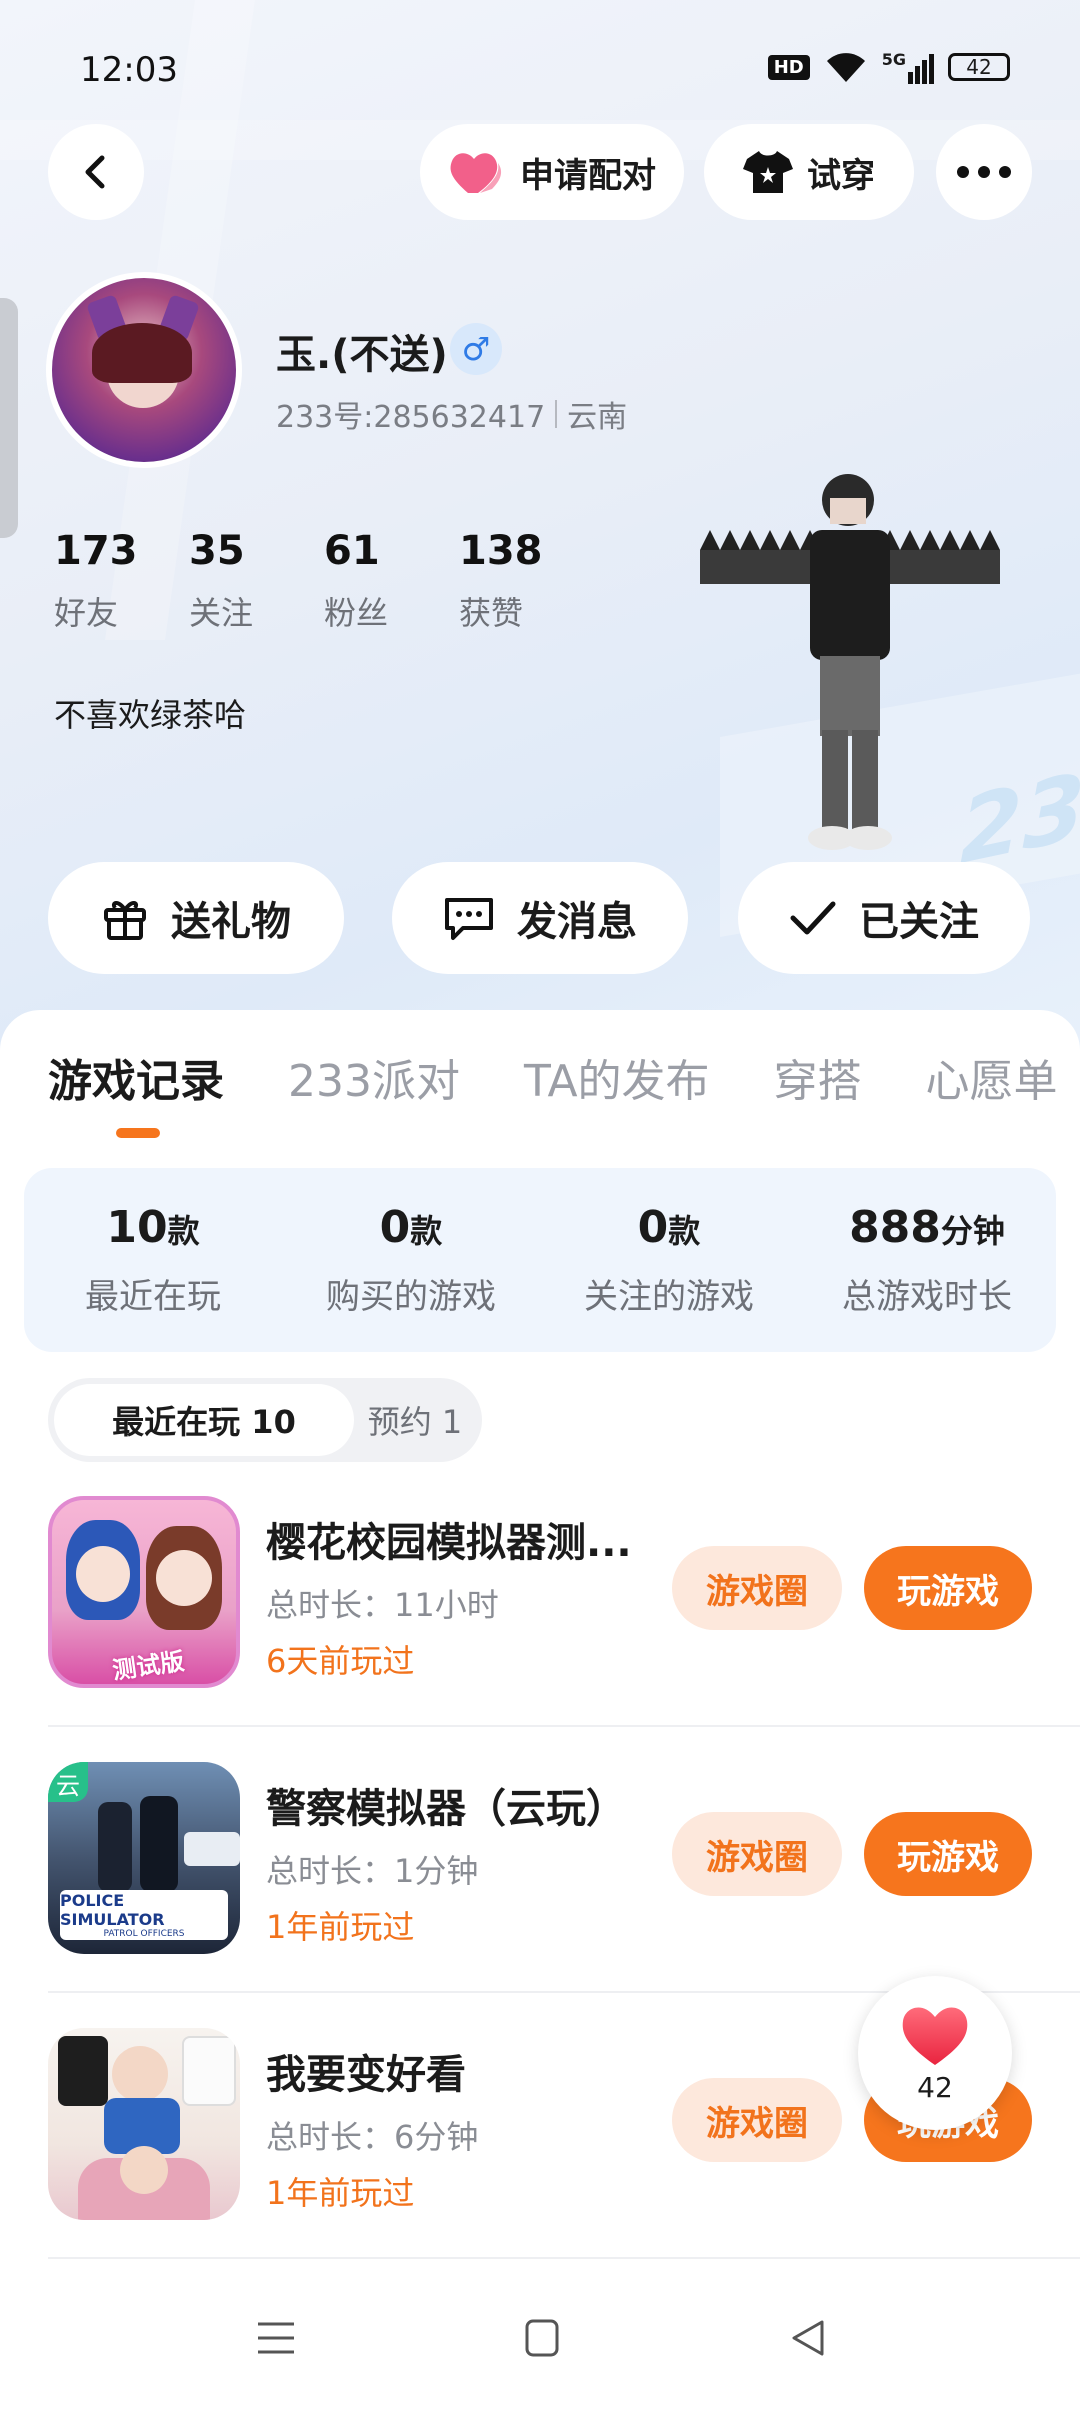 The width and height of the screenshot is (1080, 2412). Describe the element at coordinates (526, 581) in the screenshot. I see `stat-likes: 138 获赞` at that location.